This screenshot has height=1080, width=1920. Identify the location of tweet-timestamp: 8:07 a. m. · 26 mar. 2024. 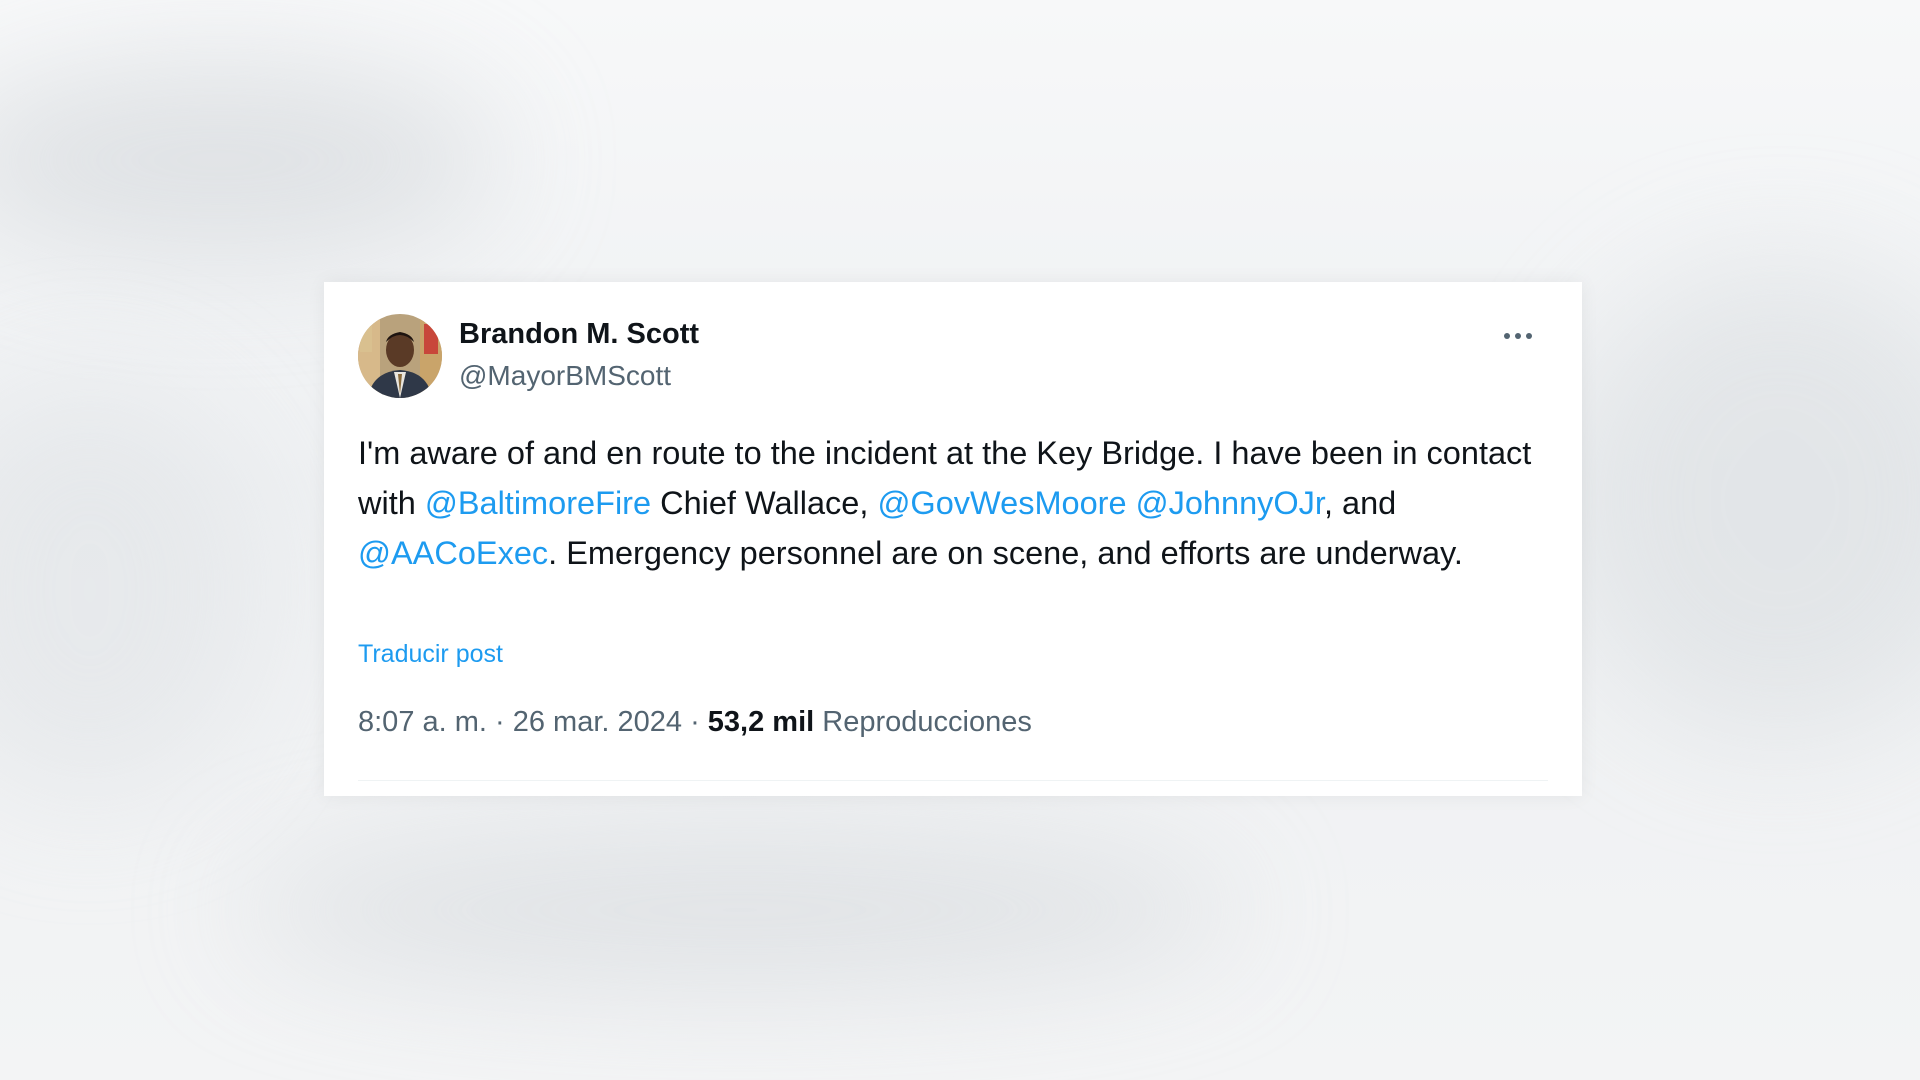
(520, 722).